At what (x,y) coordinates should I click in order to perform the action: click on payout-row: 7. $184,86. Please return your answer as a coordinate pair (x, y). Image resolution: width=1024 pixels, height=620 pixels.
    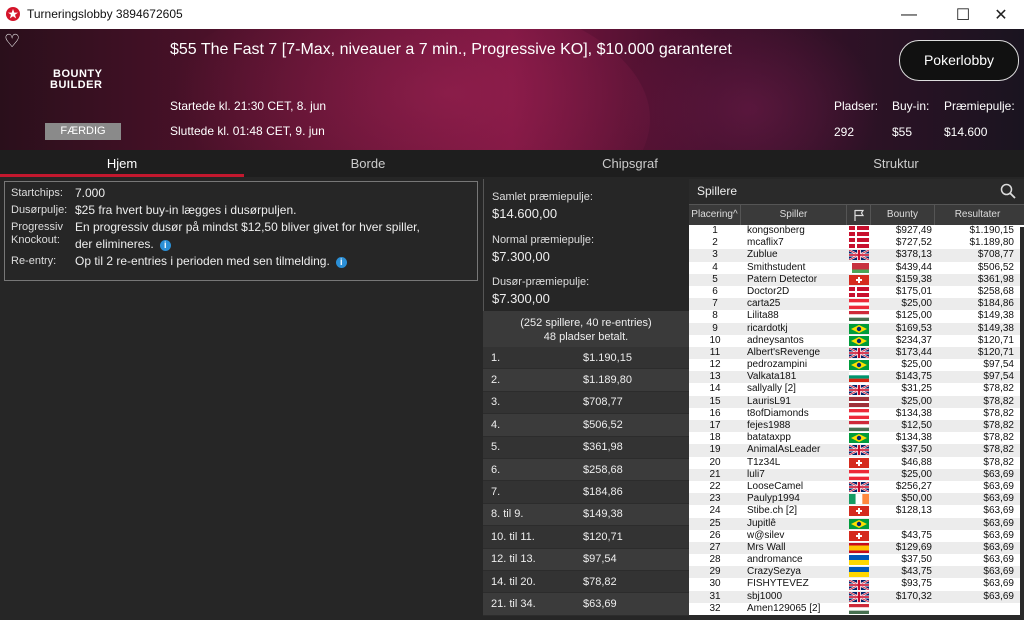
    Looking at the image, I should click on (586, 492).